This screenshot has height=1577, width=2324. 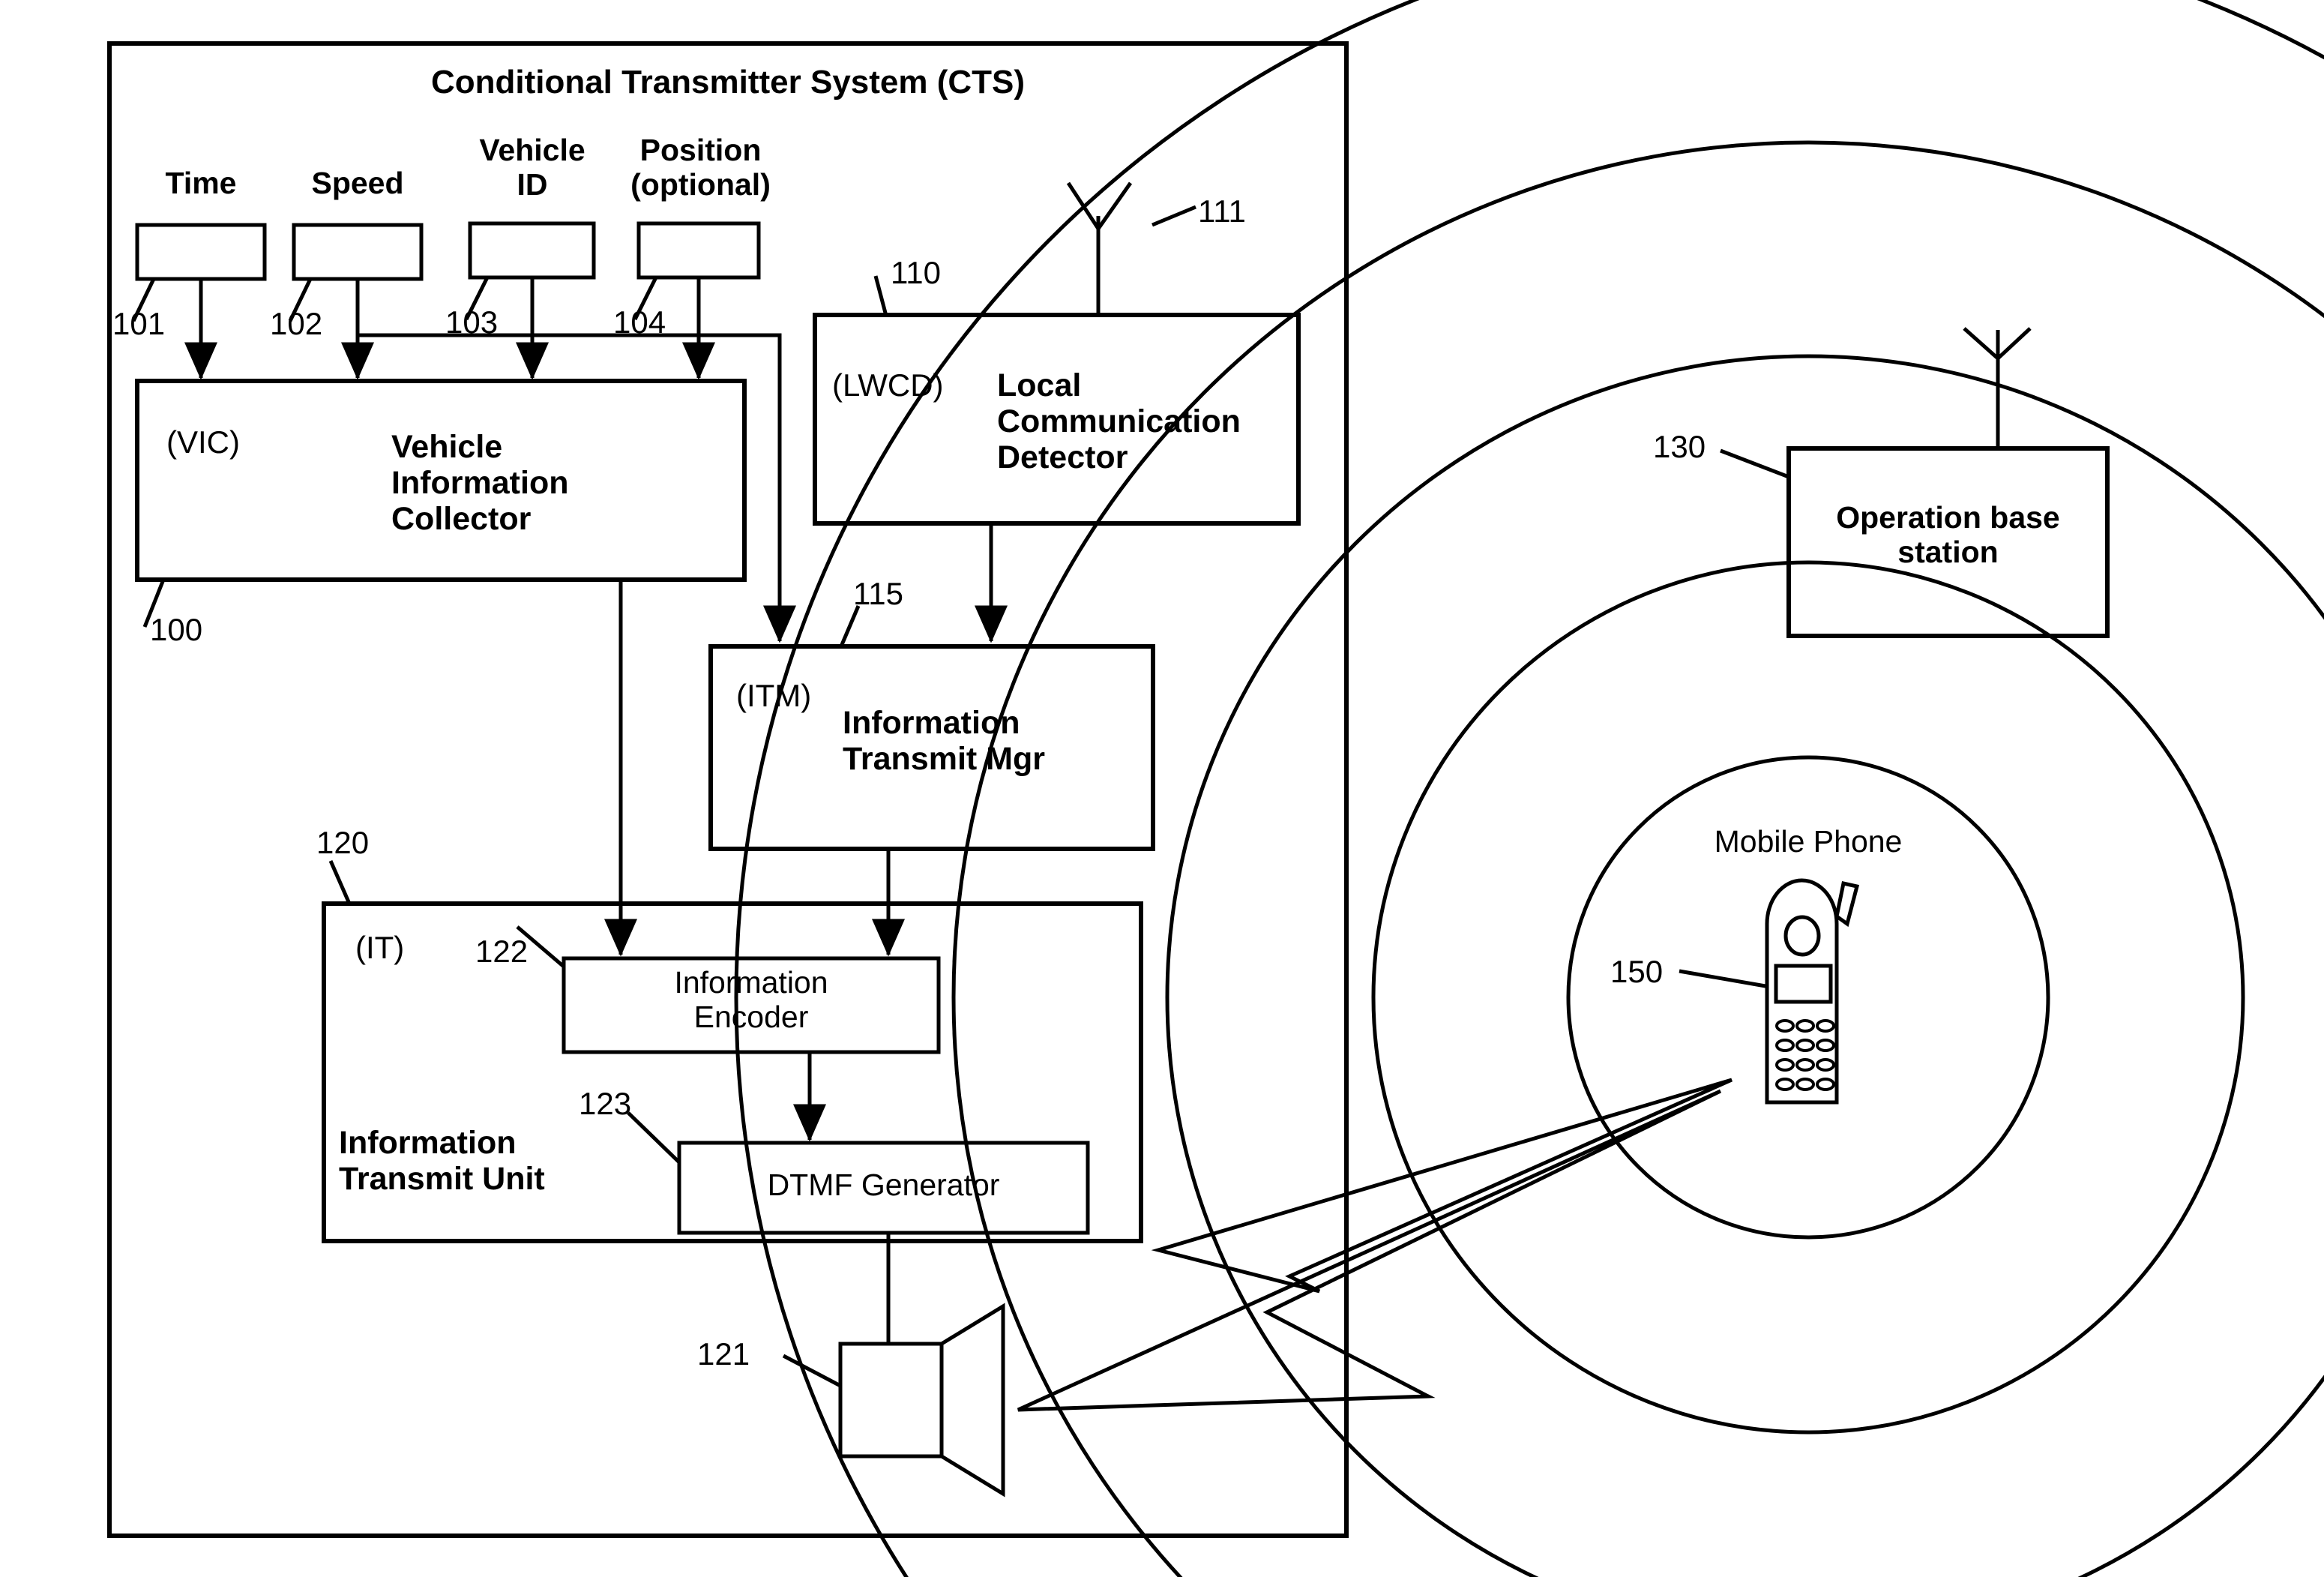 What do you see at coordinates (201, 252) in the screenshot?
I see `input-box-time` at bounding box center [201, 252].